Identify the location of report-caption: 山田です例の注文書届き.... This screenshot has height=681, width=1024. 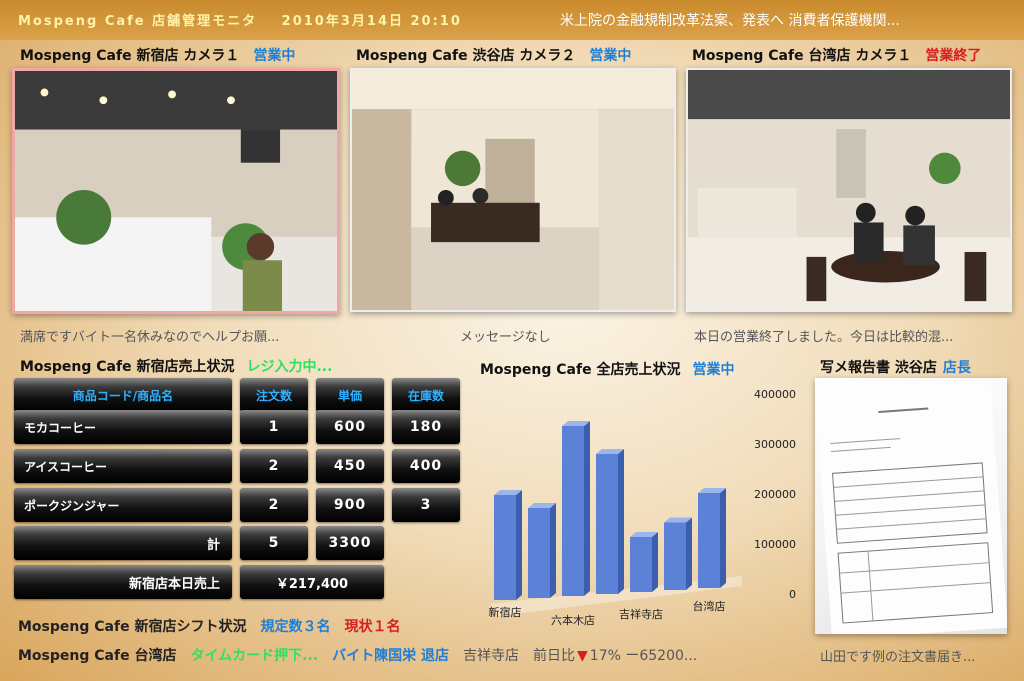
(898, 657).